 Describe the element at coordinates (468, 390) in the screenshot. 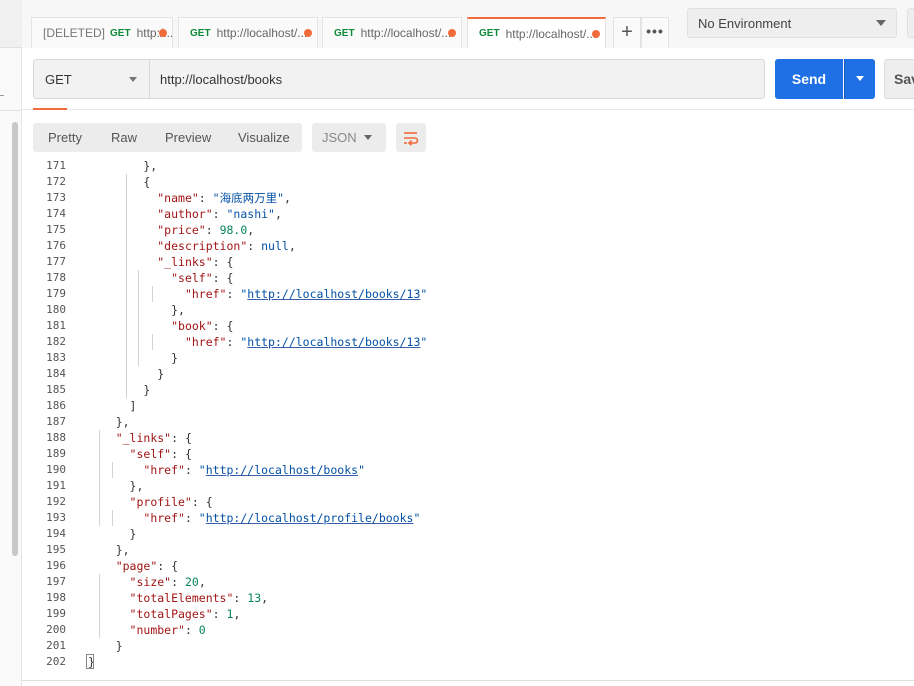

I see `code-line: 185 }` at that location.